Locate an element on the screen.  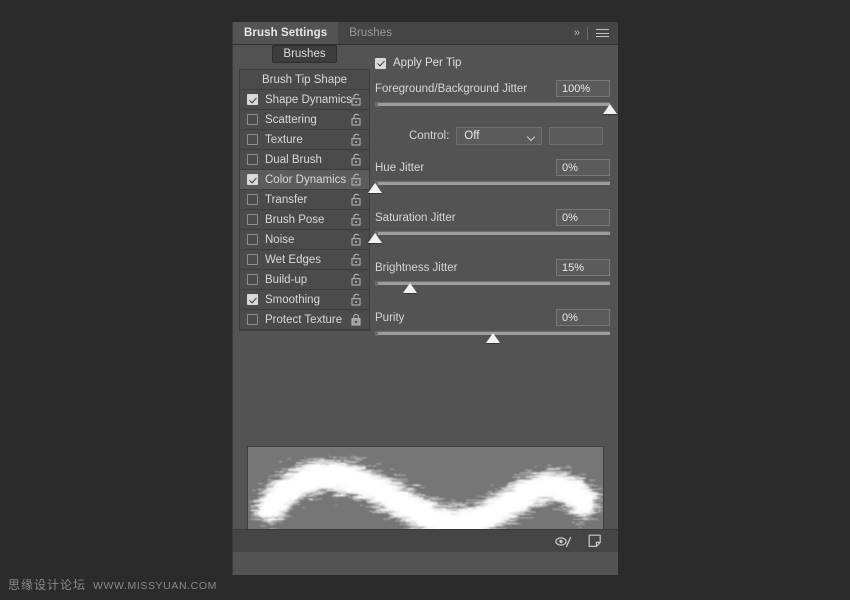
sidebar-item-texture: Texture is located at coordinates (304, 140).